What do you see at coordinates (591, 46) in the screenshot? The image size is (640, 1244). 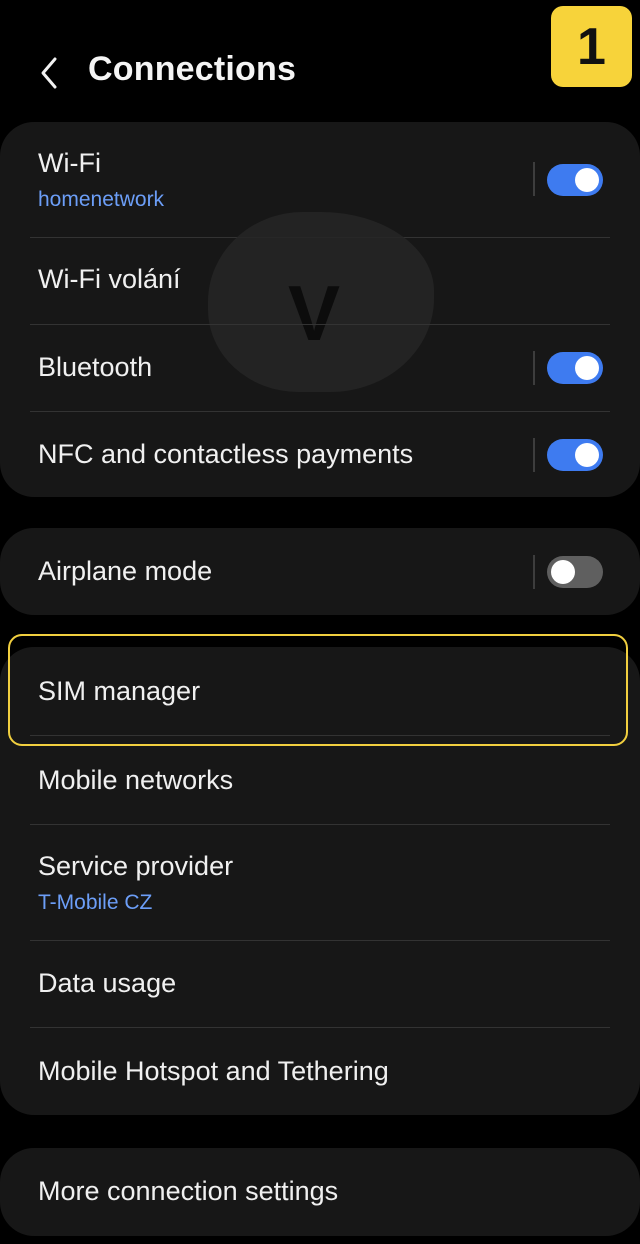 I see `step-number-badge: 1` at bounding box center [591, 46].